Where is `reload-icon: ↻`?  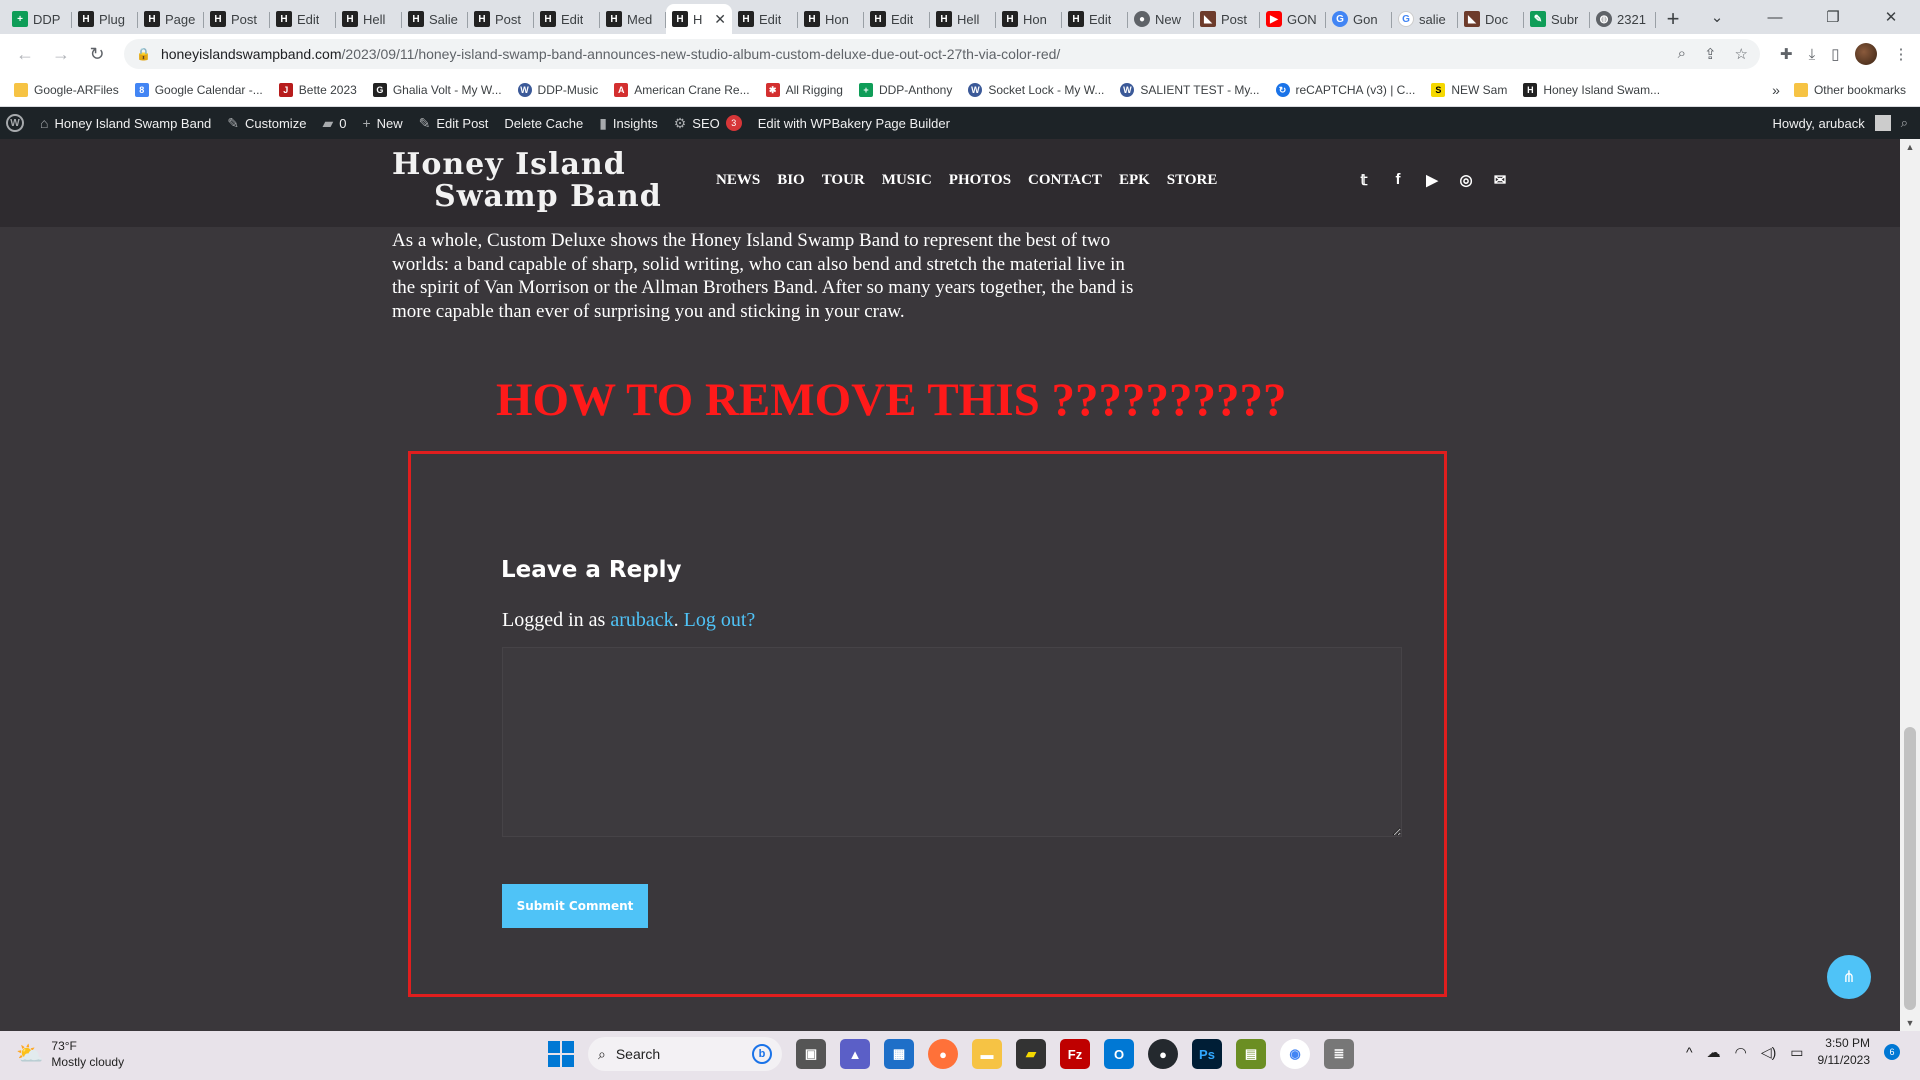
reload-icon: ↻ is located at coordinates (97, 54).